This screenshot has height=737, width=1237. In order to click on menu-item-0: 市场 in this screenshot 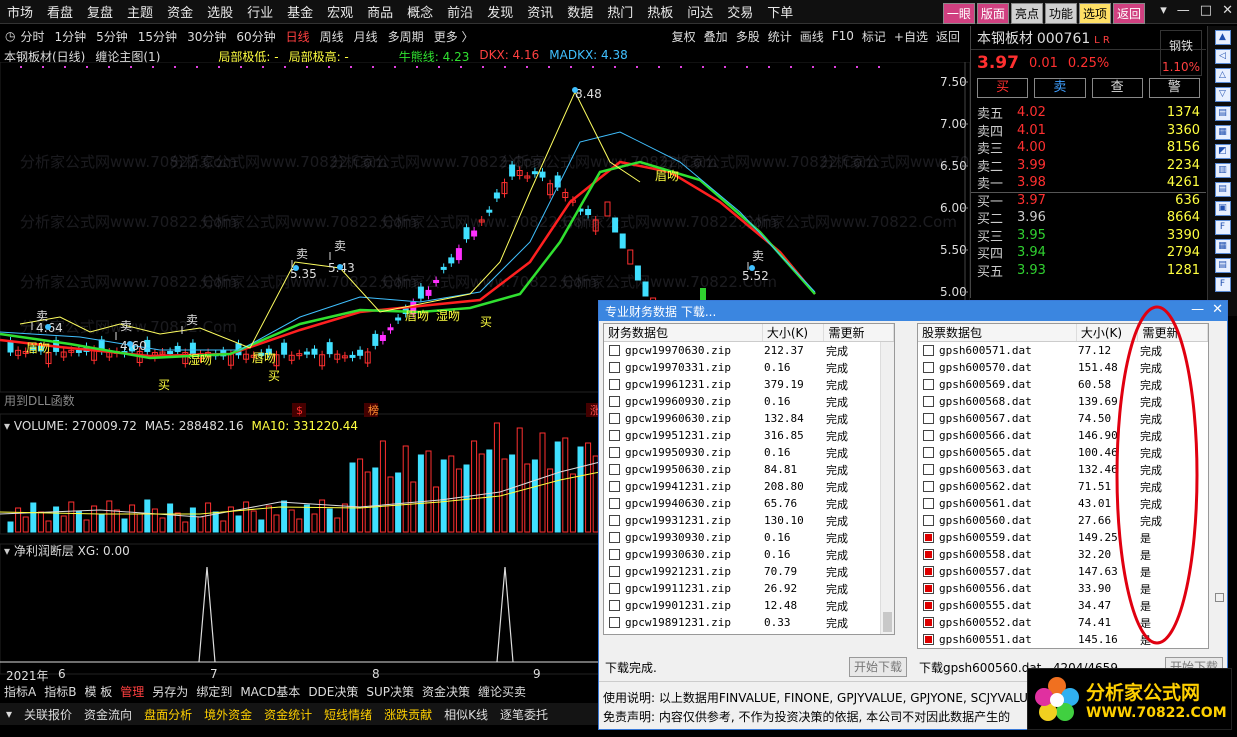, I will do `click(20, 11)`.